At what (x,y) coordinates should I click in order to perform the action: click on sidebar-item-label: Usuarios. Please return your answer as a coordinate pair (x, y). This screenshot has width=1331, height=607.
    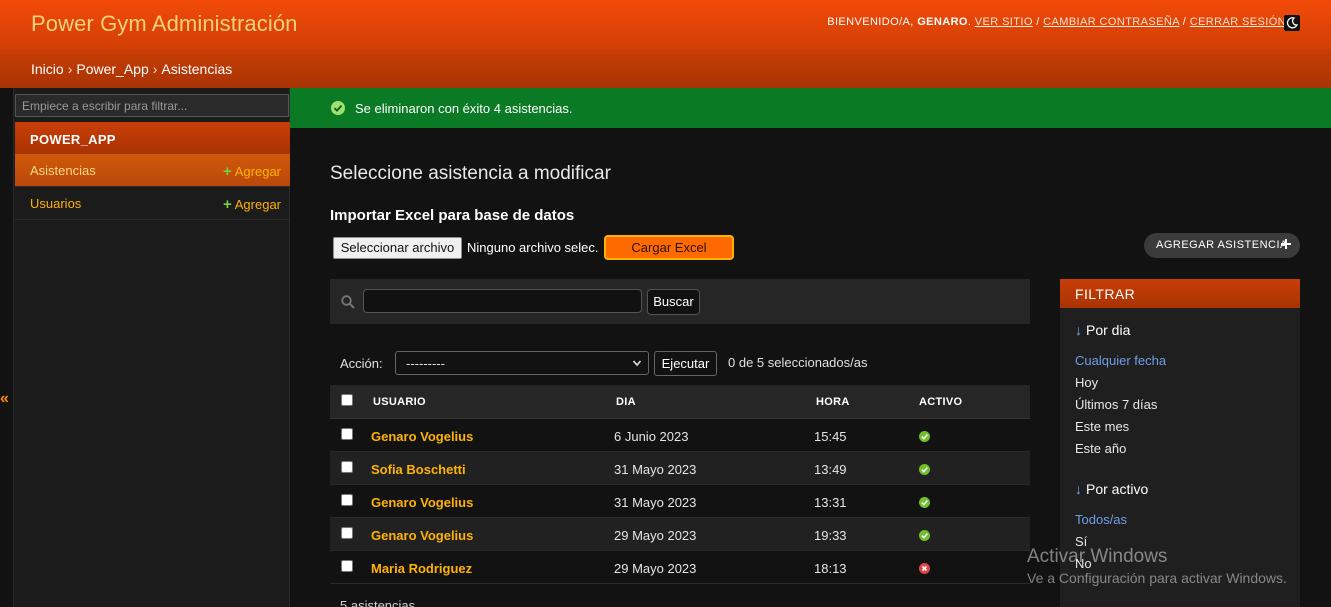
    Looking at the image, I should click on (55, 203).